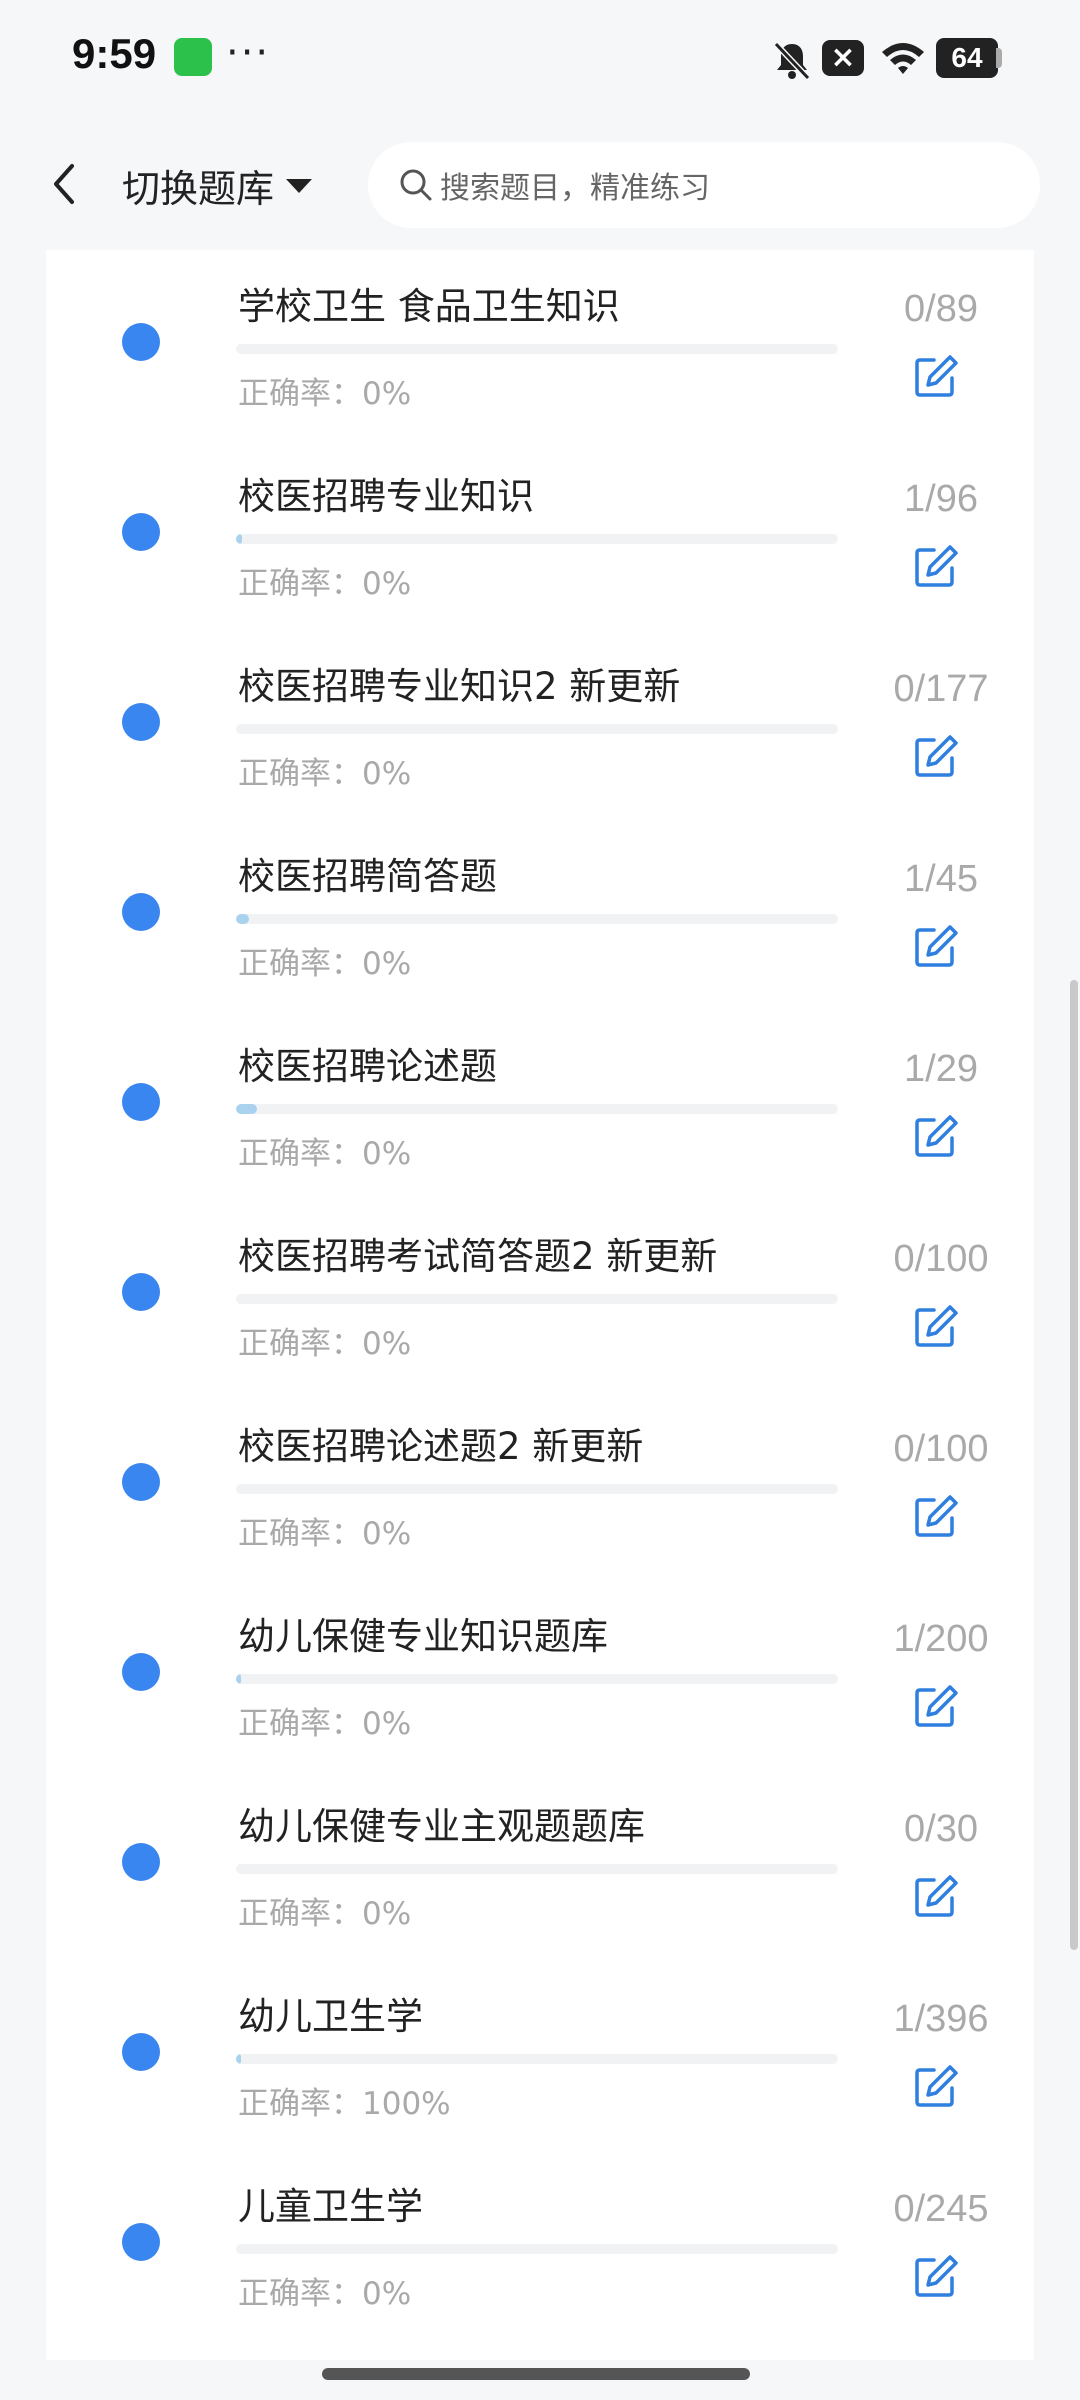 Image resolution: width=1080 pixels, height=2400 pixels. I want to click on item-title: 校医招聘论述题2 新更新, so click(441, 1446).